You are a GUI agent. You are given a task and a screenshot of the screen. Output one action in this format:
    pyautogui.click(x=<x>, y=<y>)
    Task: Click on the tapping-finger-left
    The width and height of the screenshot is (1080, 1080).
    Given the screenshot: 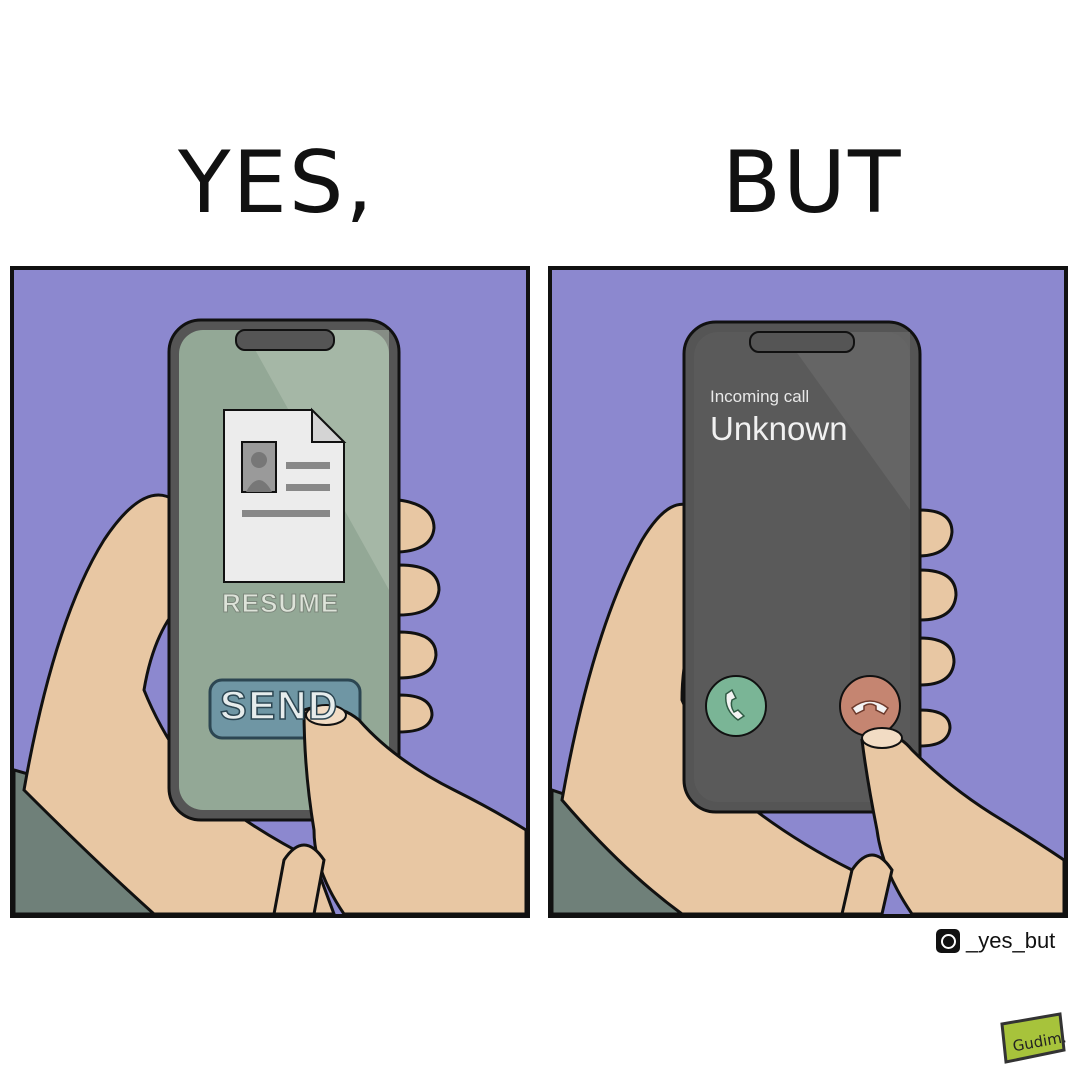 What is the action you would take?
    pyautogui.click(x=414, y=809)
    